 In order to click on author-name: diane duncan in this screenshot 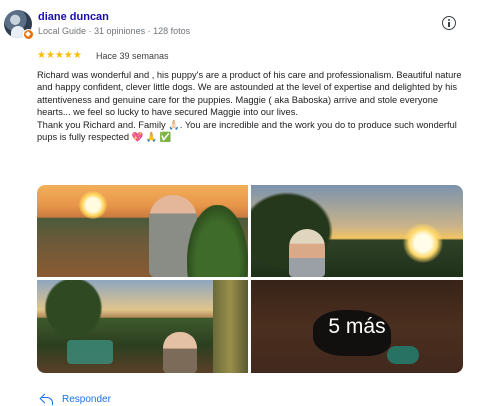, I will do `click(73, 17)`.